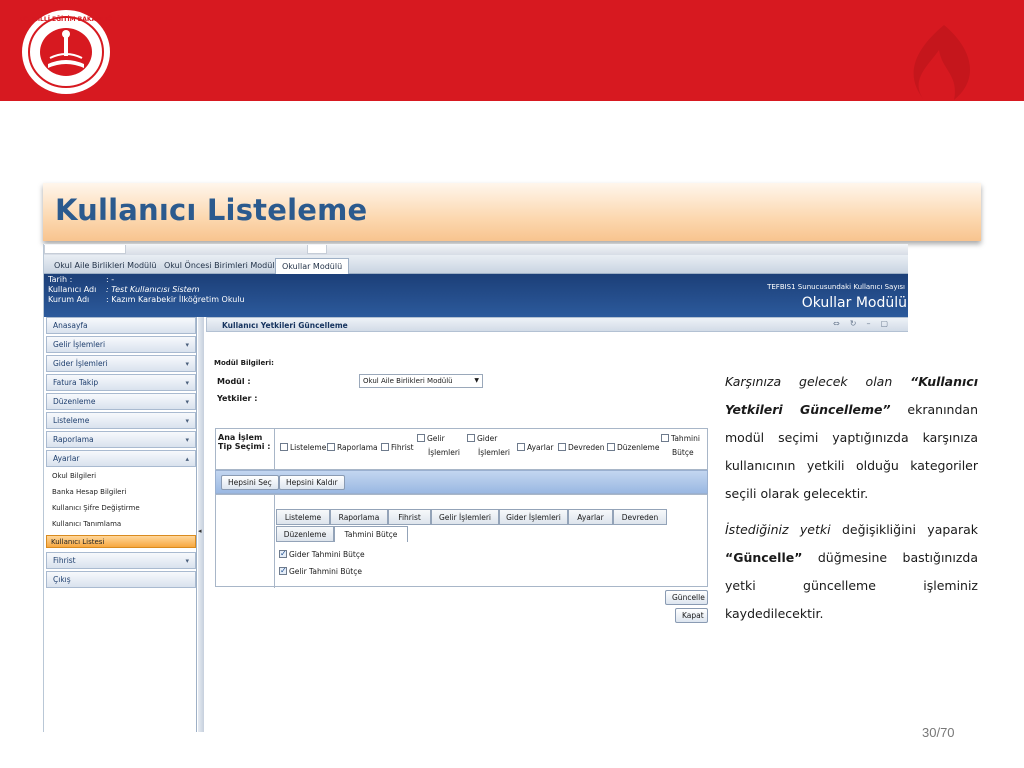 Image resolution: width=1024 pixels, height=768 pixels. Describe the element at coordinates (359, 517) in the screenshot. I see `inner-tab-raporlama: Raporlama` at that location.